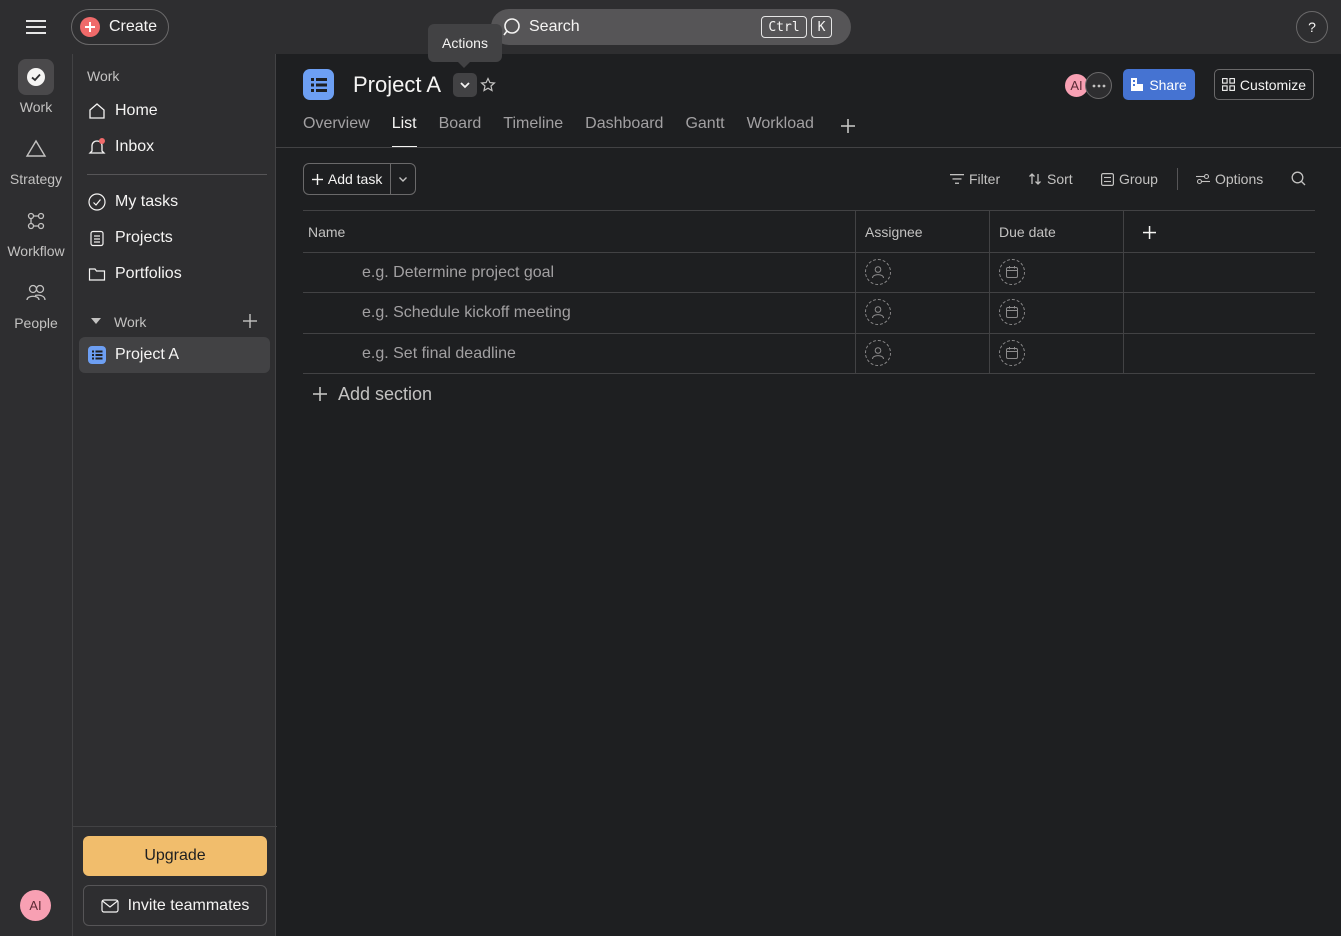  I want to click on sort-icon, so click(1035, 179).